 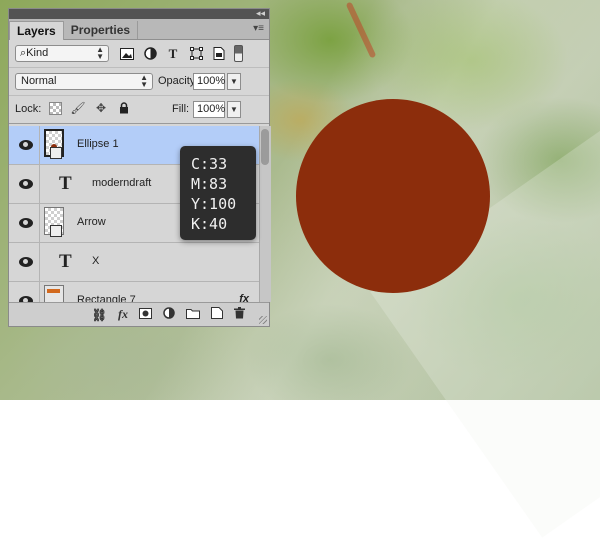 I want to click on filter-icons: T, so click(x=181, y=53).